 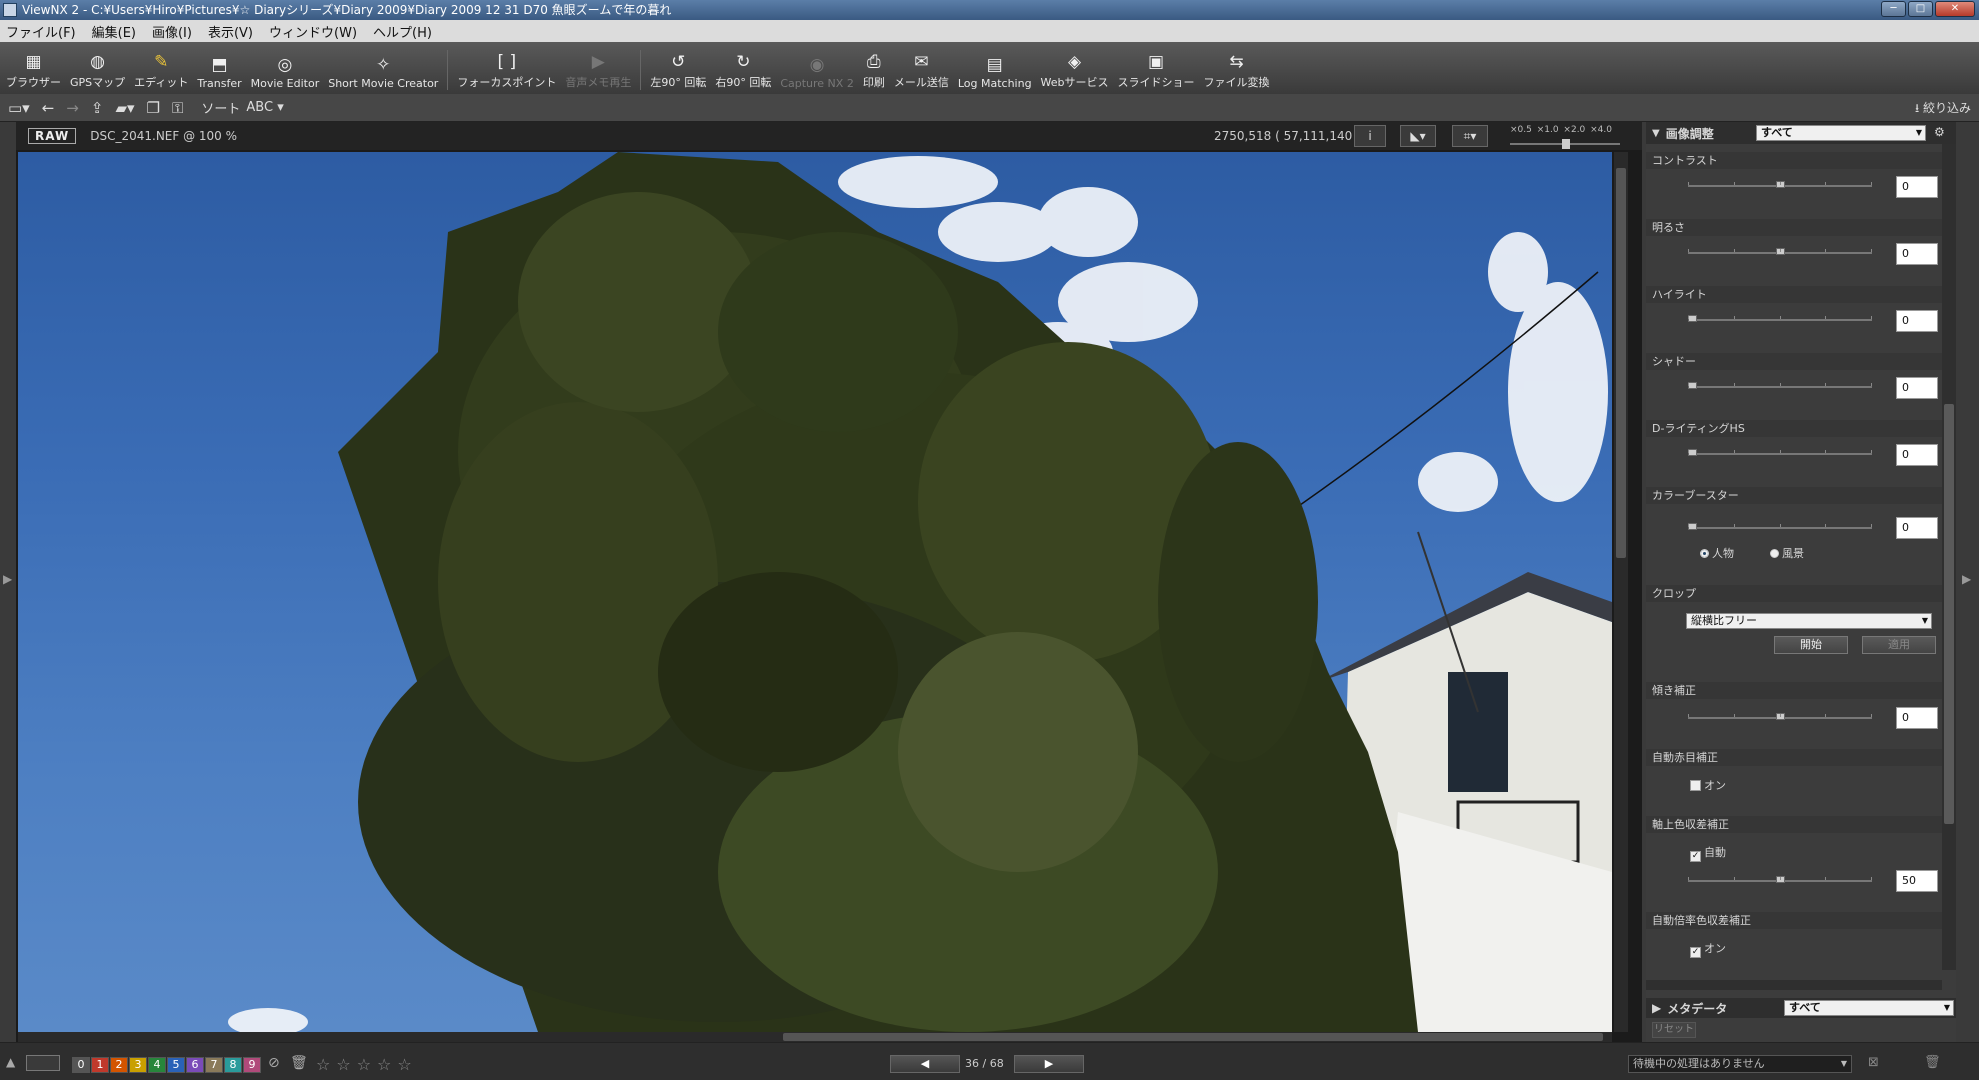 I want to click on tilt-slider, so click(x=1780, y=716).